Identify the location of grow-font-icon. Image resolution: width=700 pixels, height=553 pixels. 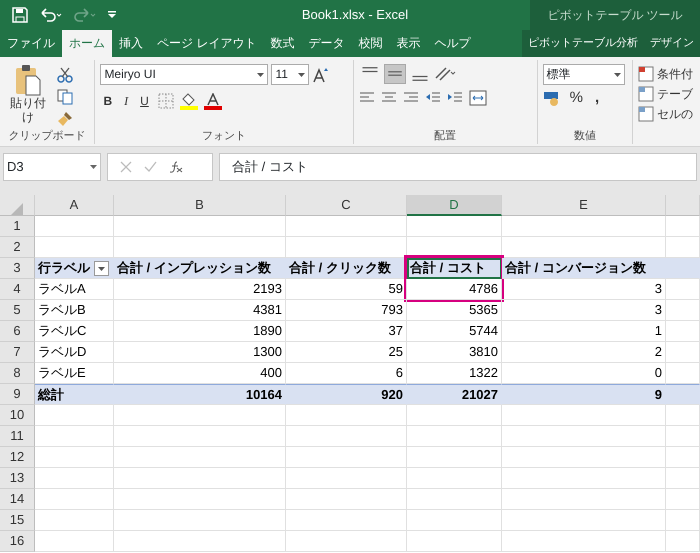
(320, 74).